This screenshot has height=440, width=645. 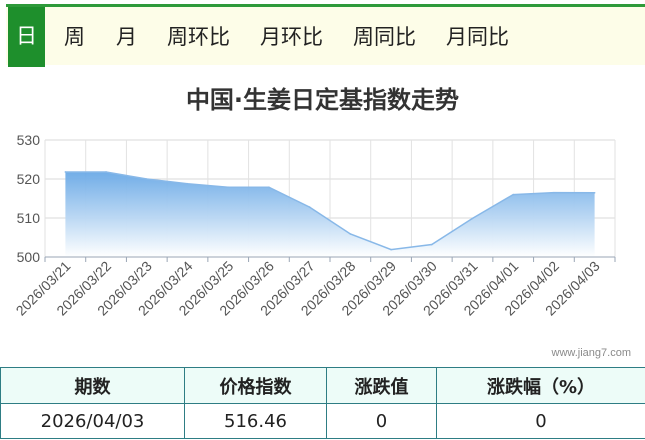 I want to click on tab-month-year-over-year: 月同比, so click(x=477, y=38).